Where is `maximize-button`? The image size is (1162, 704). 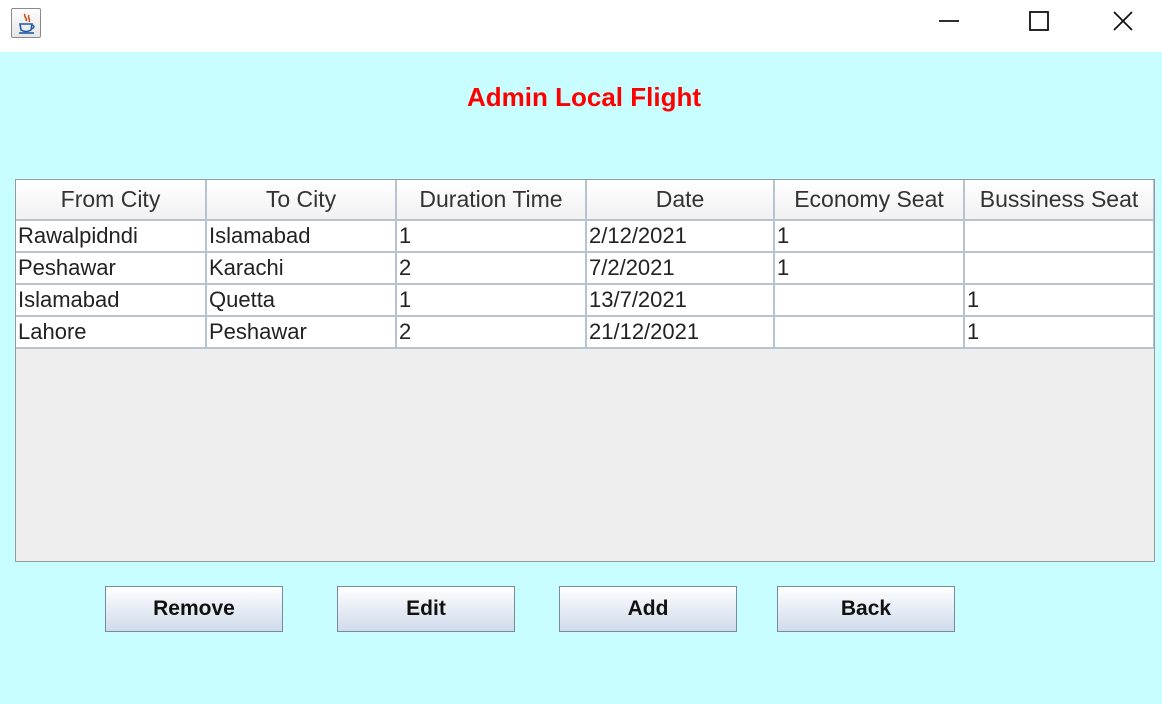 maximize-button is located at coordinates (1039, 21).